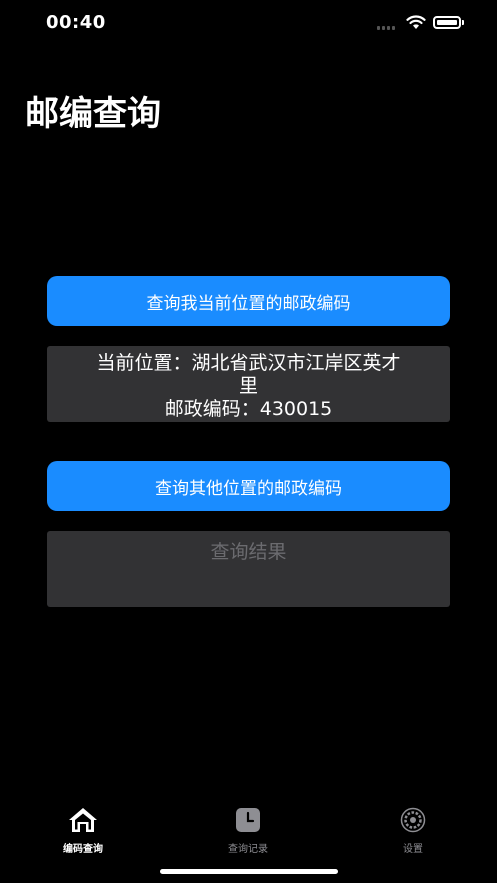 Image resolution: width=497 pixels, height=883 pixels. What do you see at coordinates (248, 409) in the screenshot?
I see `postcode-line: 邮政编码：430015` at bounding box center [248, 409].